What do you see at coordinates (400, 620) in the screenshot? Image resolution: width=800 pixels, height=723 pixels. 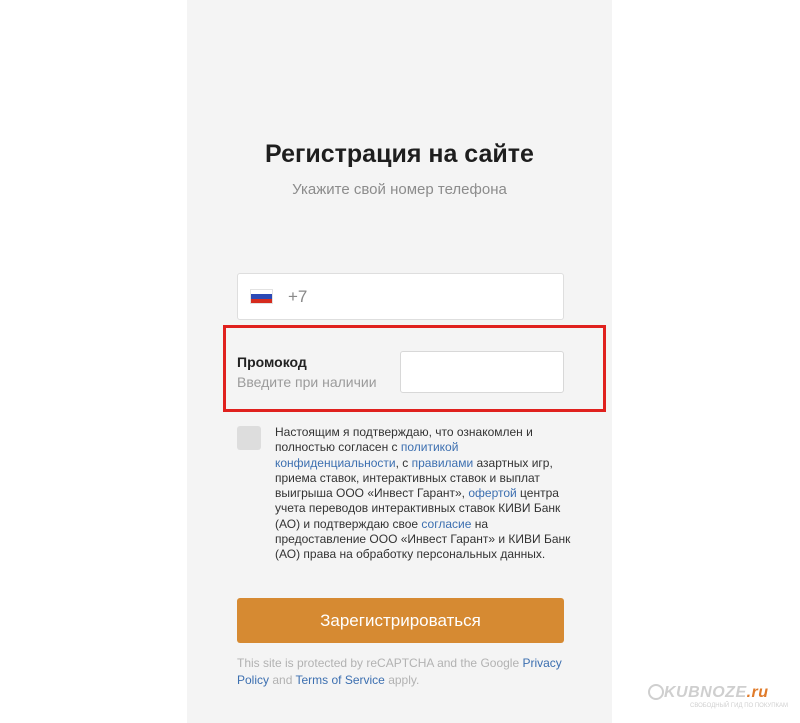 I see `register-button: Зарегистрироваться` at bounding box center [400, 620].